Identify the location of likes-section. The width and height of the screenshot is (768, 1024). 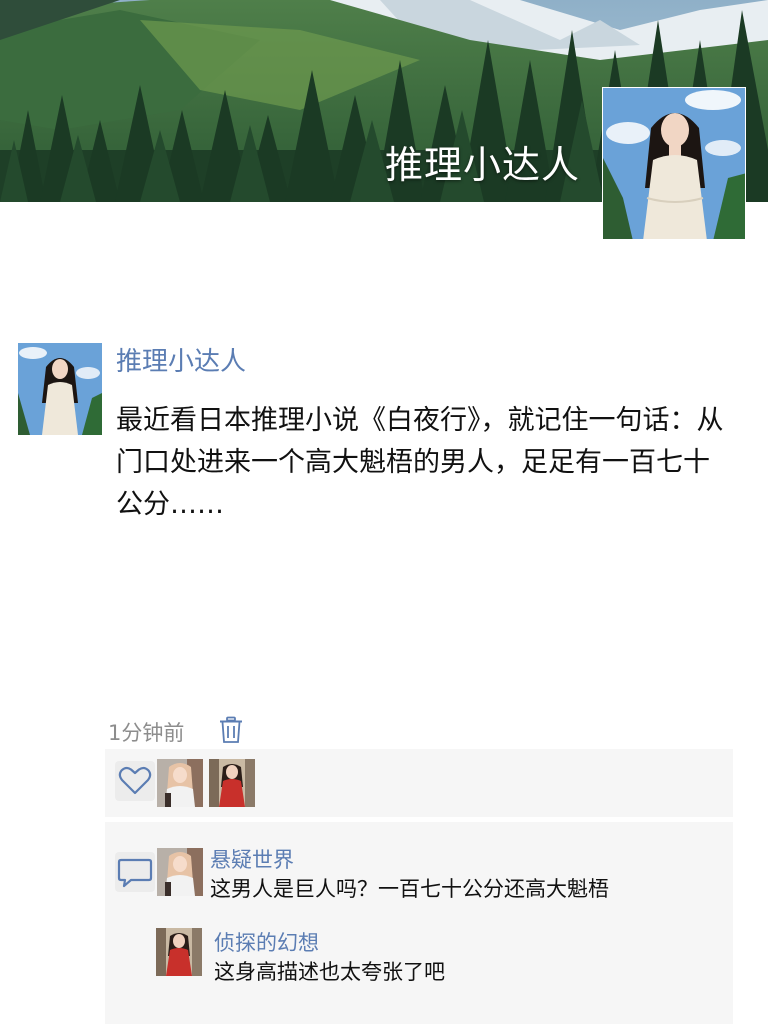
(419, 783).